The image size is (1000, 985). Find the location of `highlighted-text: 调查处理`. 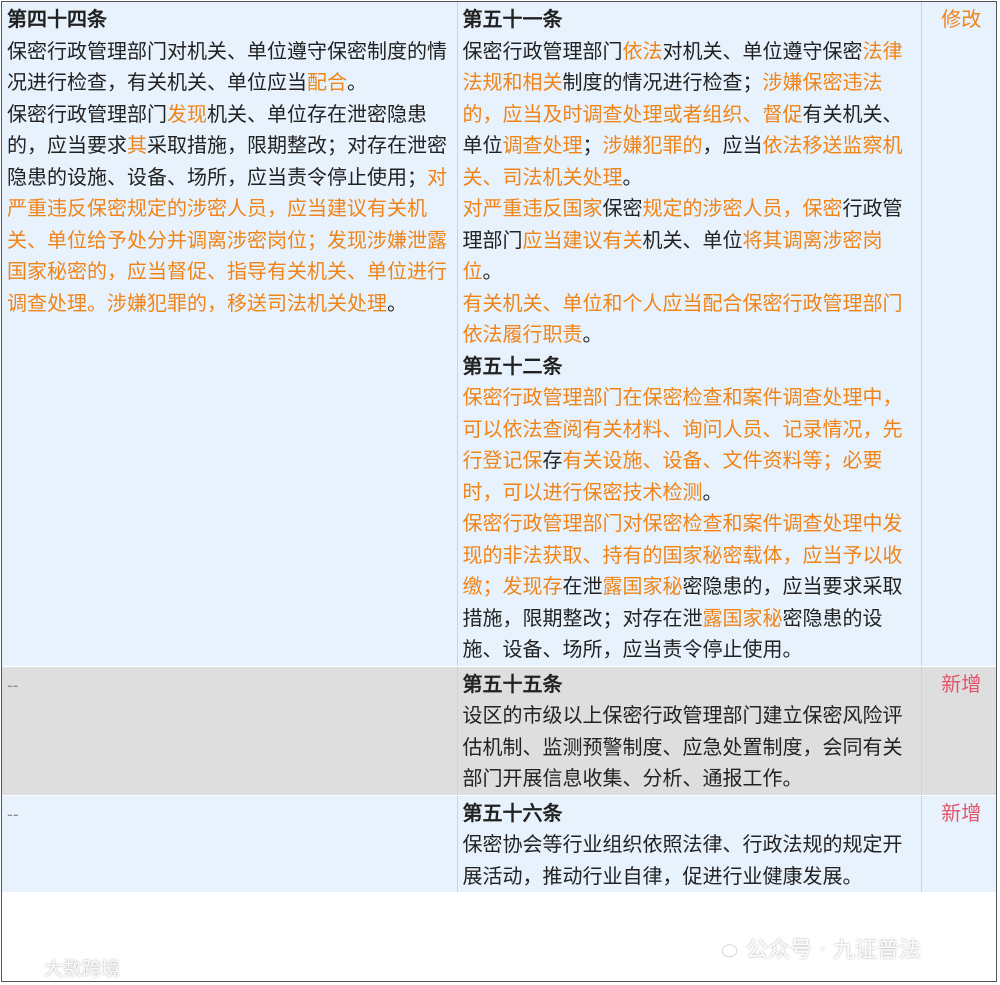

highlighted-text: 调查处理 is located at coordinates (542, 145).